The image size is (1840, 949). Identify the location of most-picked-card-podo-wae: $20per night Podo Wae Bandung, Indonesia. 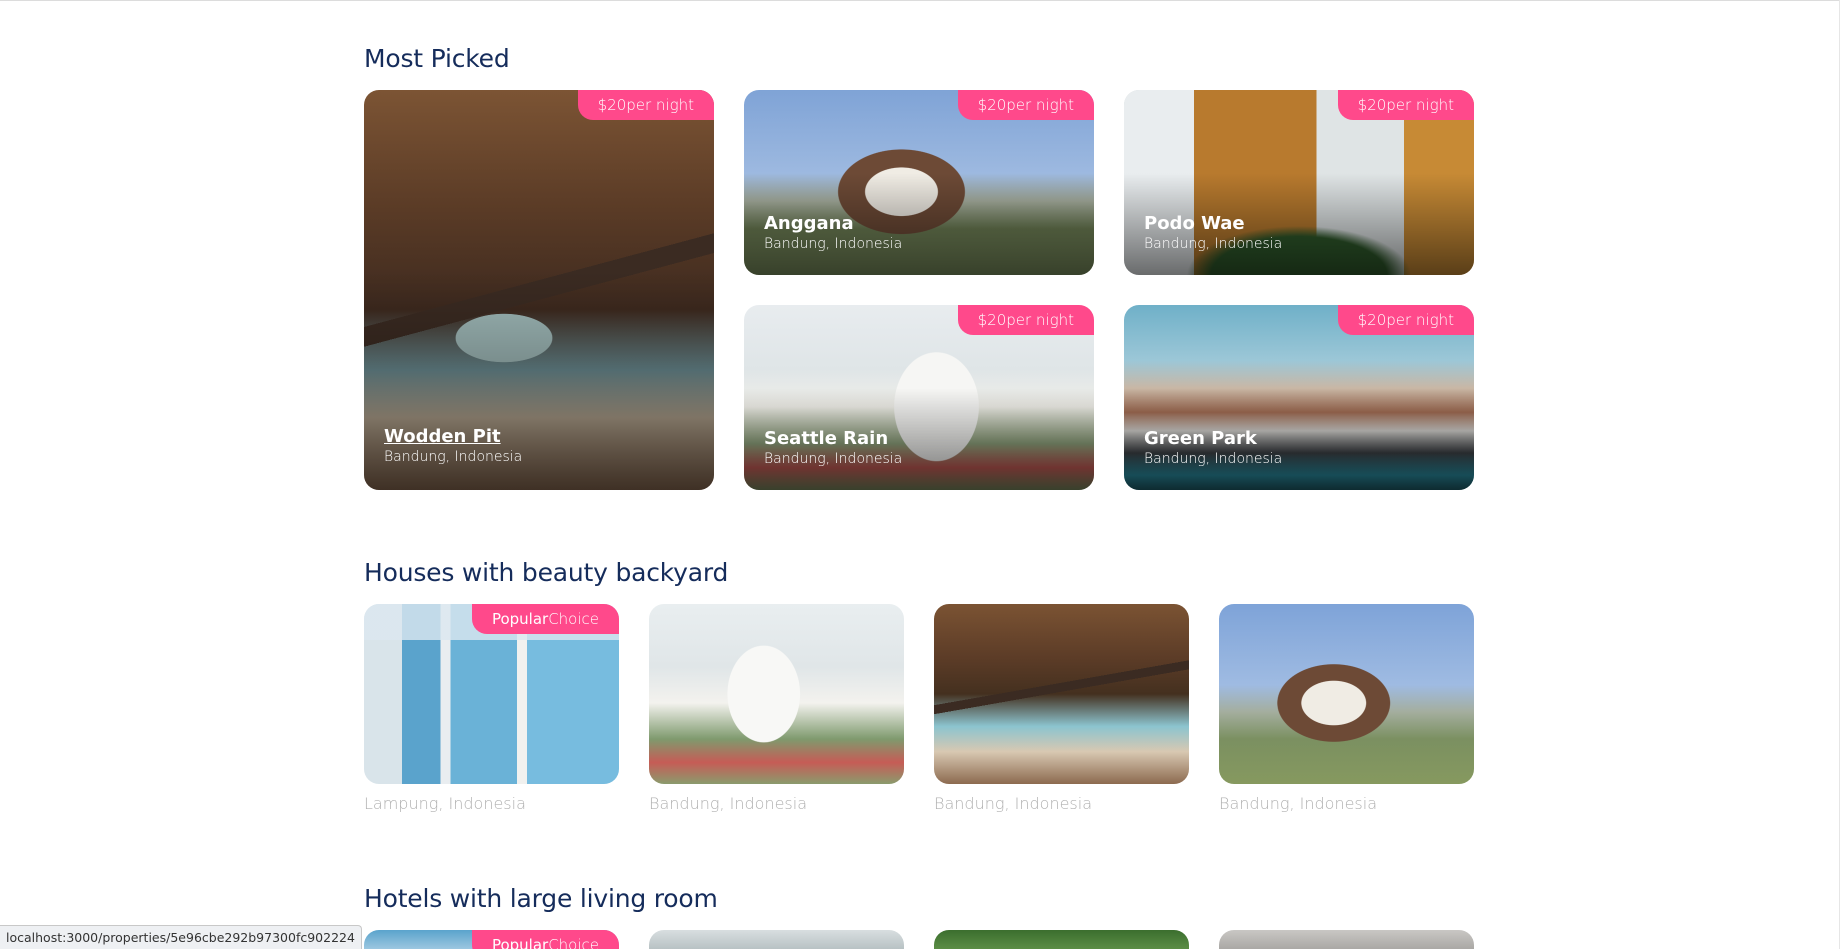
(1299, 182).